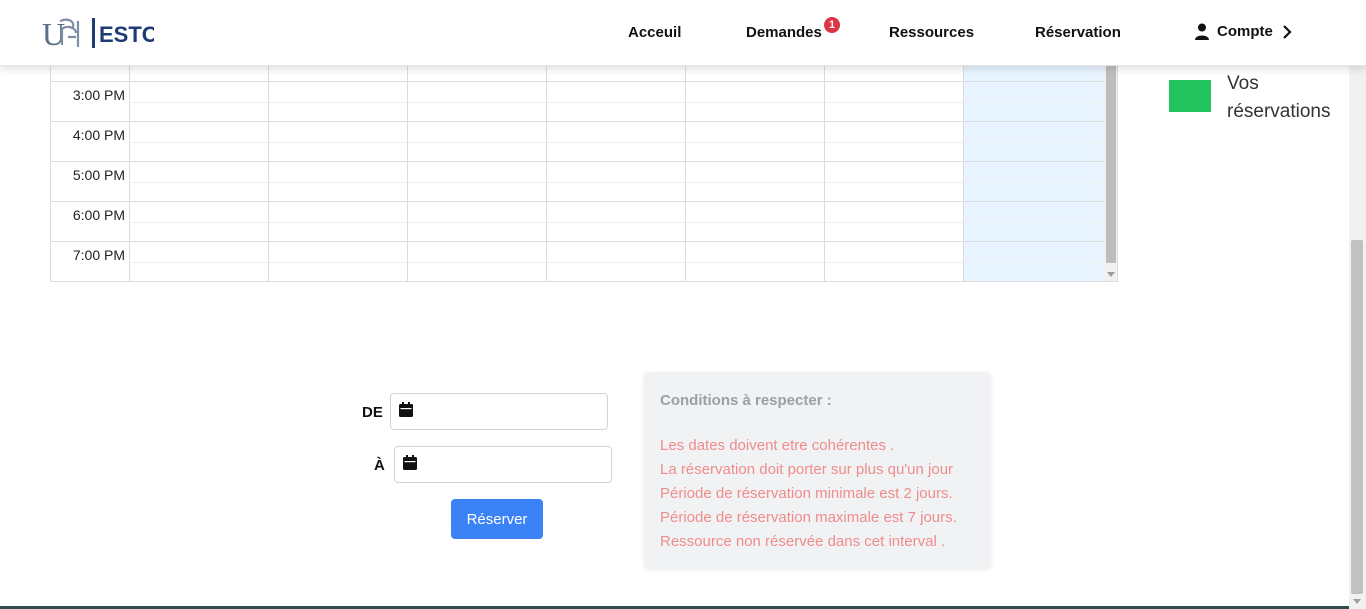  Describe the element at coordinates (98, 33) in the screenshot. I see `estc-logo: U ESTC` at that location.